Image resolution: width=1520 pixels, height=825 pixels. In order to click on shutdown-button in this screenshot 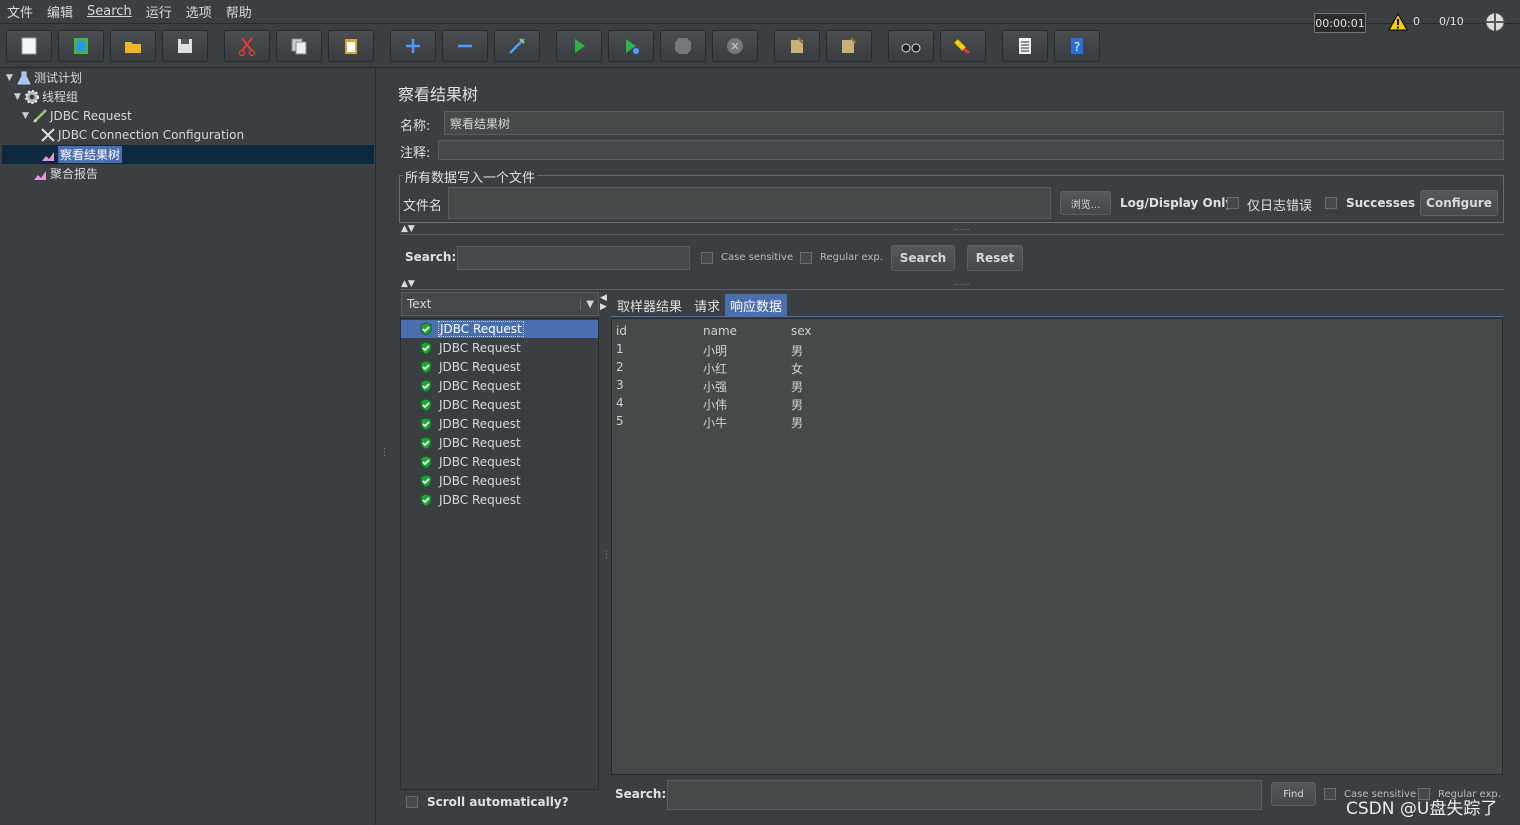, I will do `click(735, 46)`.